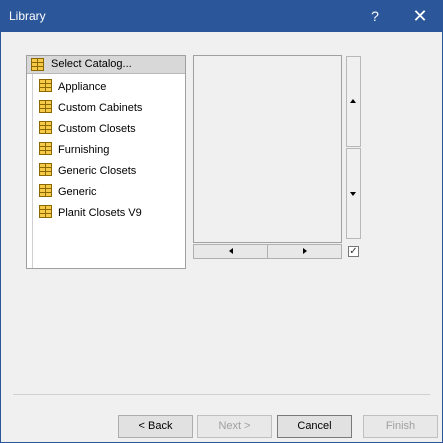 The width and height of the screenshot is (443, 443). What do you see at coordinates (108, 86) in the screenshot?
I see `catalog-item-appliance: Appliance` at bounding box center [108, 86].